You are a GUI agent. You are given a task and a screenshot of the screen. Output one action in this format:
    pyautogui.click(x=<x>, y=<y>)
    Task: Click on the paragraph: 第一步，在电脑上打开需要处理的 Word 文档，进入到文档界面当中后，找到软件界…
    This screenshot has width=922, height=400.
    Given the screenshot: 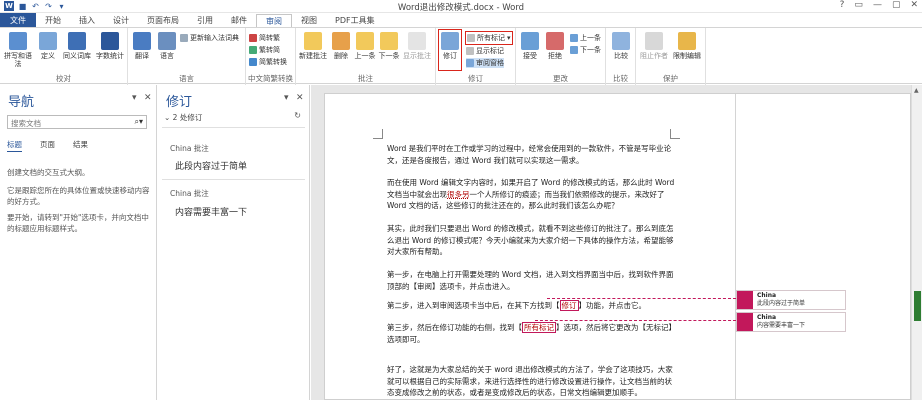 What is the action you would take?
    pyautogui.click(x=533, y=280)
    